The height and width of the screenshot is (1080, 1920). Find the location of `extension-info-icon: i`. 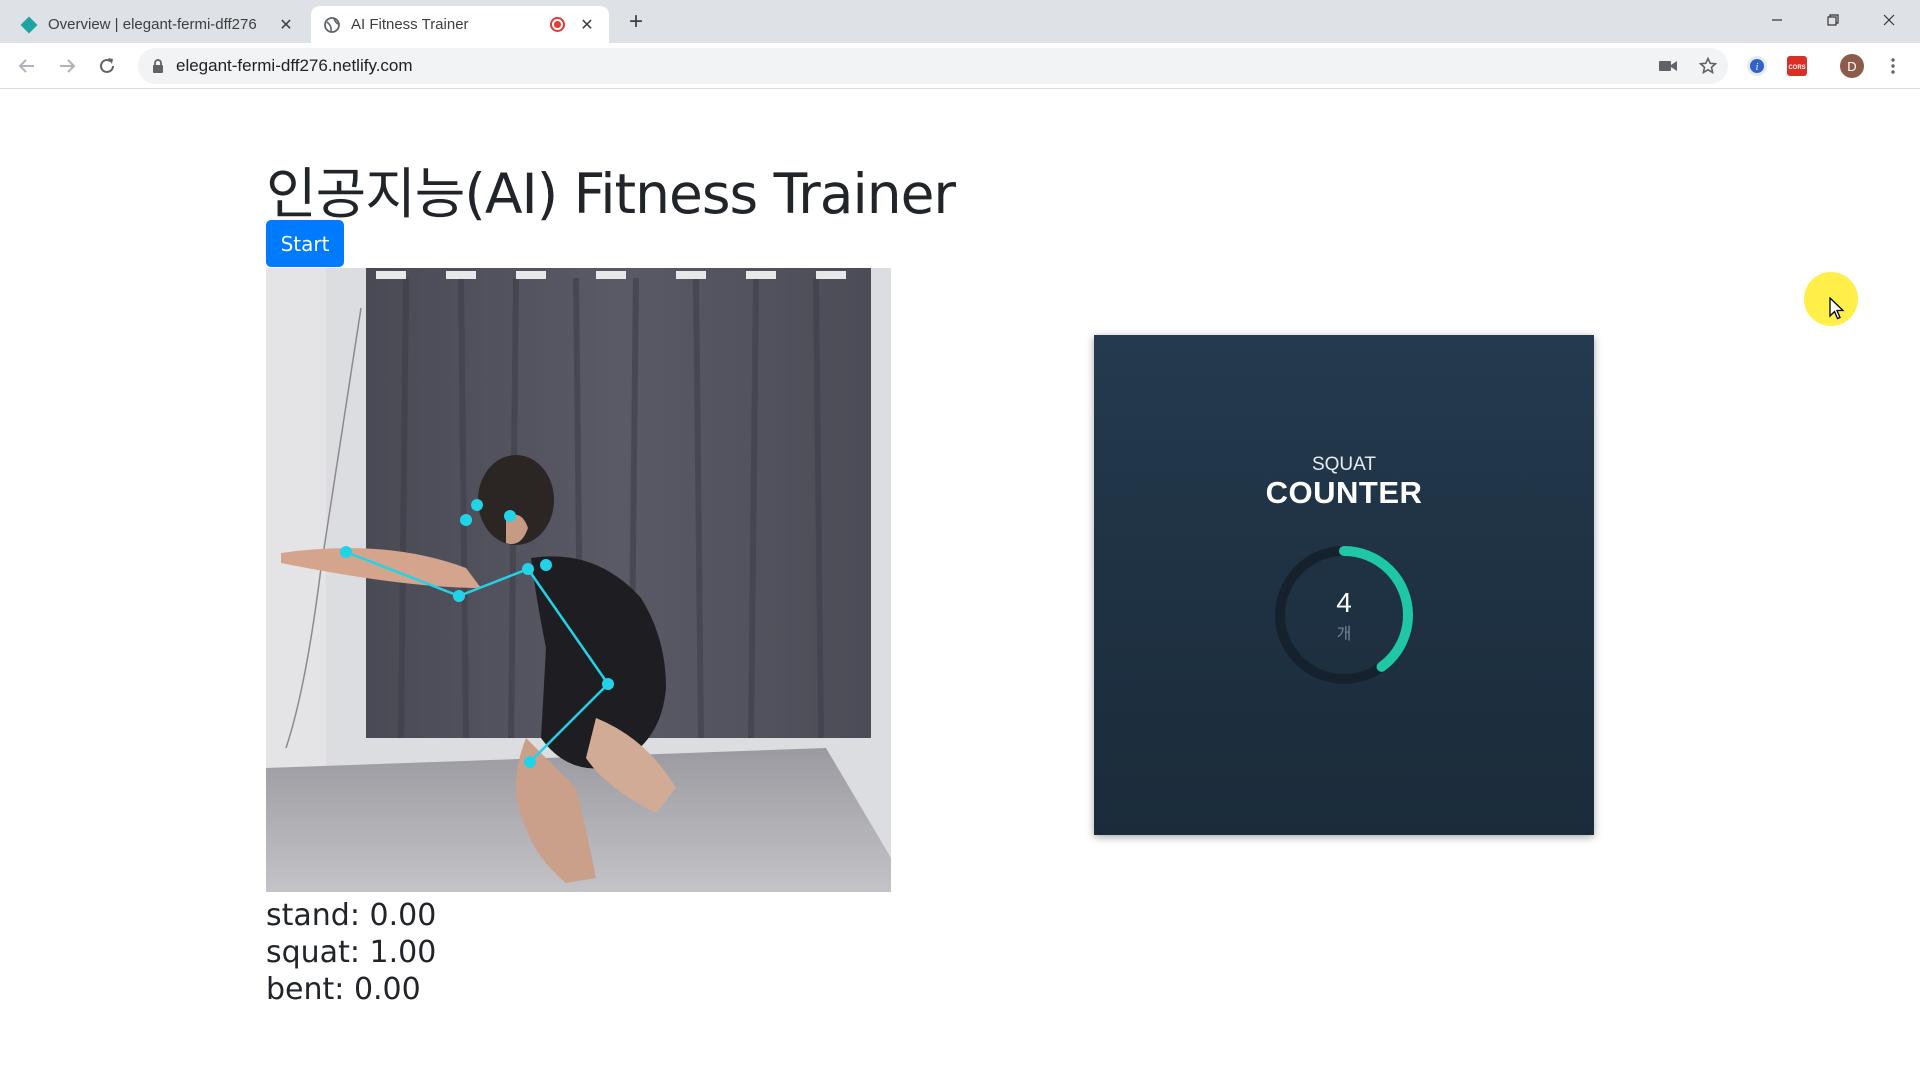

extension-info-icon: i is located at coordinates (1757, 66).